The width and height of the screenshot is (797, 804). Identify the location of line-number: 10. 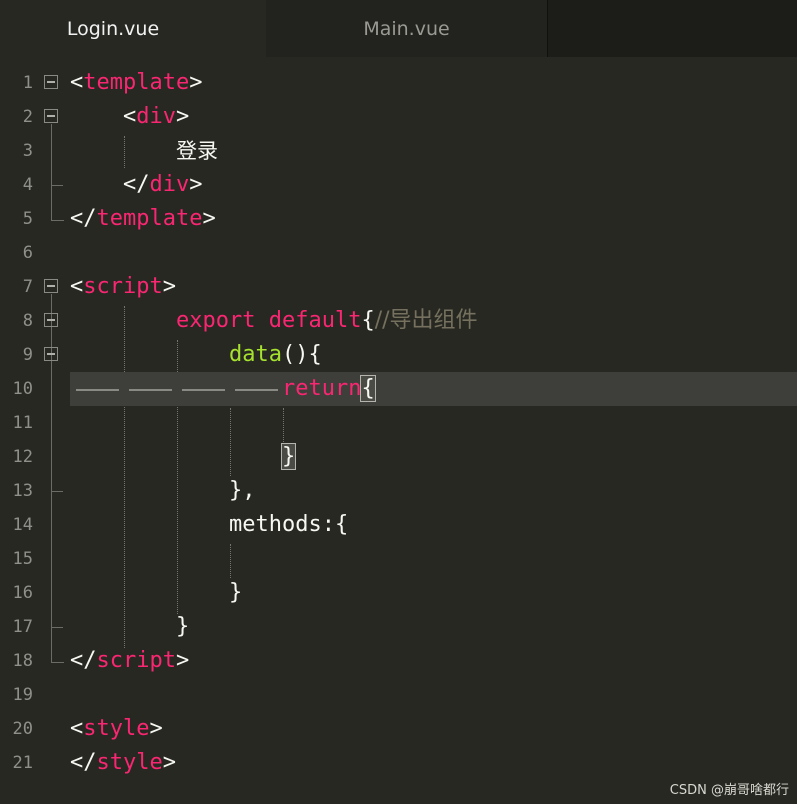
(22, 389).